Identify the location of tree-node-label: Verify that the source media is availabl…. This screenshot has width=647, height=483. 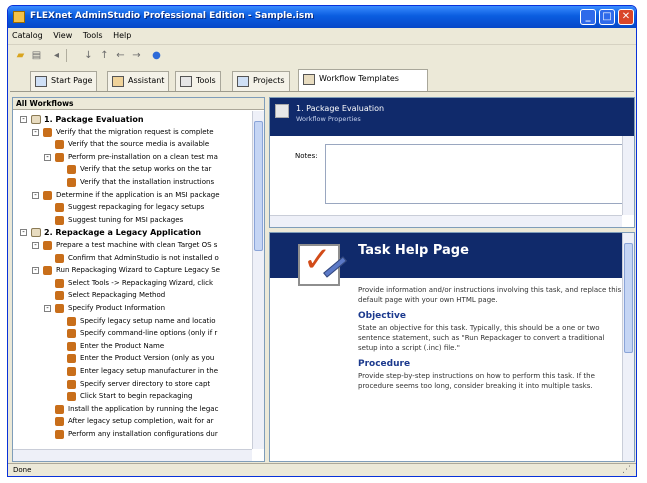
(139, 144).